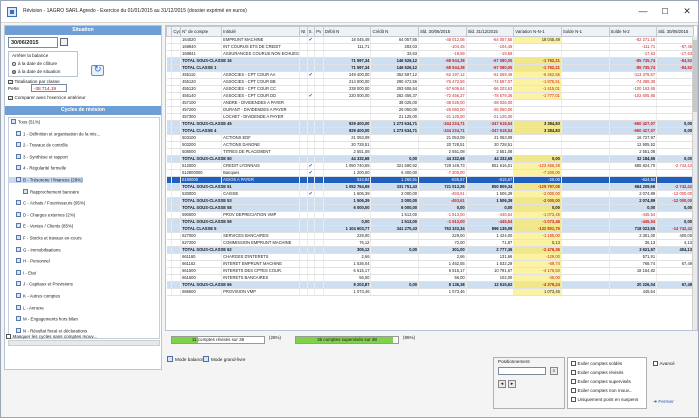 Image resolution: width=699 pixels, height=418 pixels. I want to click on chk-point-suspens: Uniquement point en suspens, so click(604, 399).